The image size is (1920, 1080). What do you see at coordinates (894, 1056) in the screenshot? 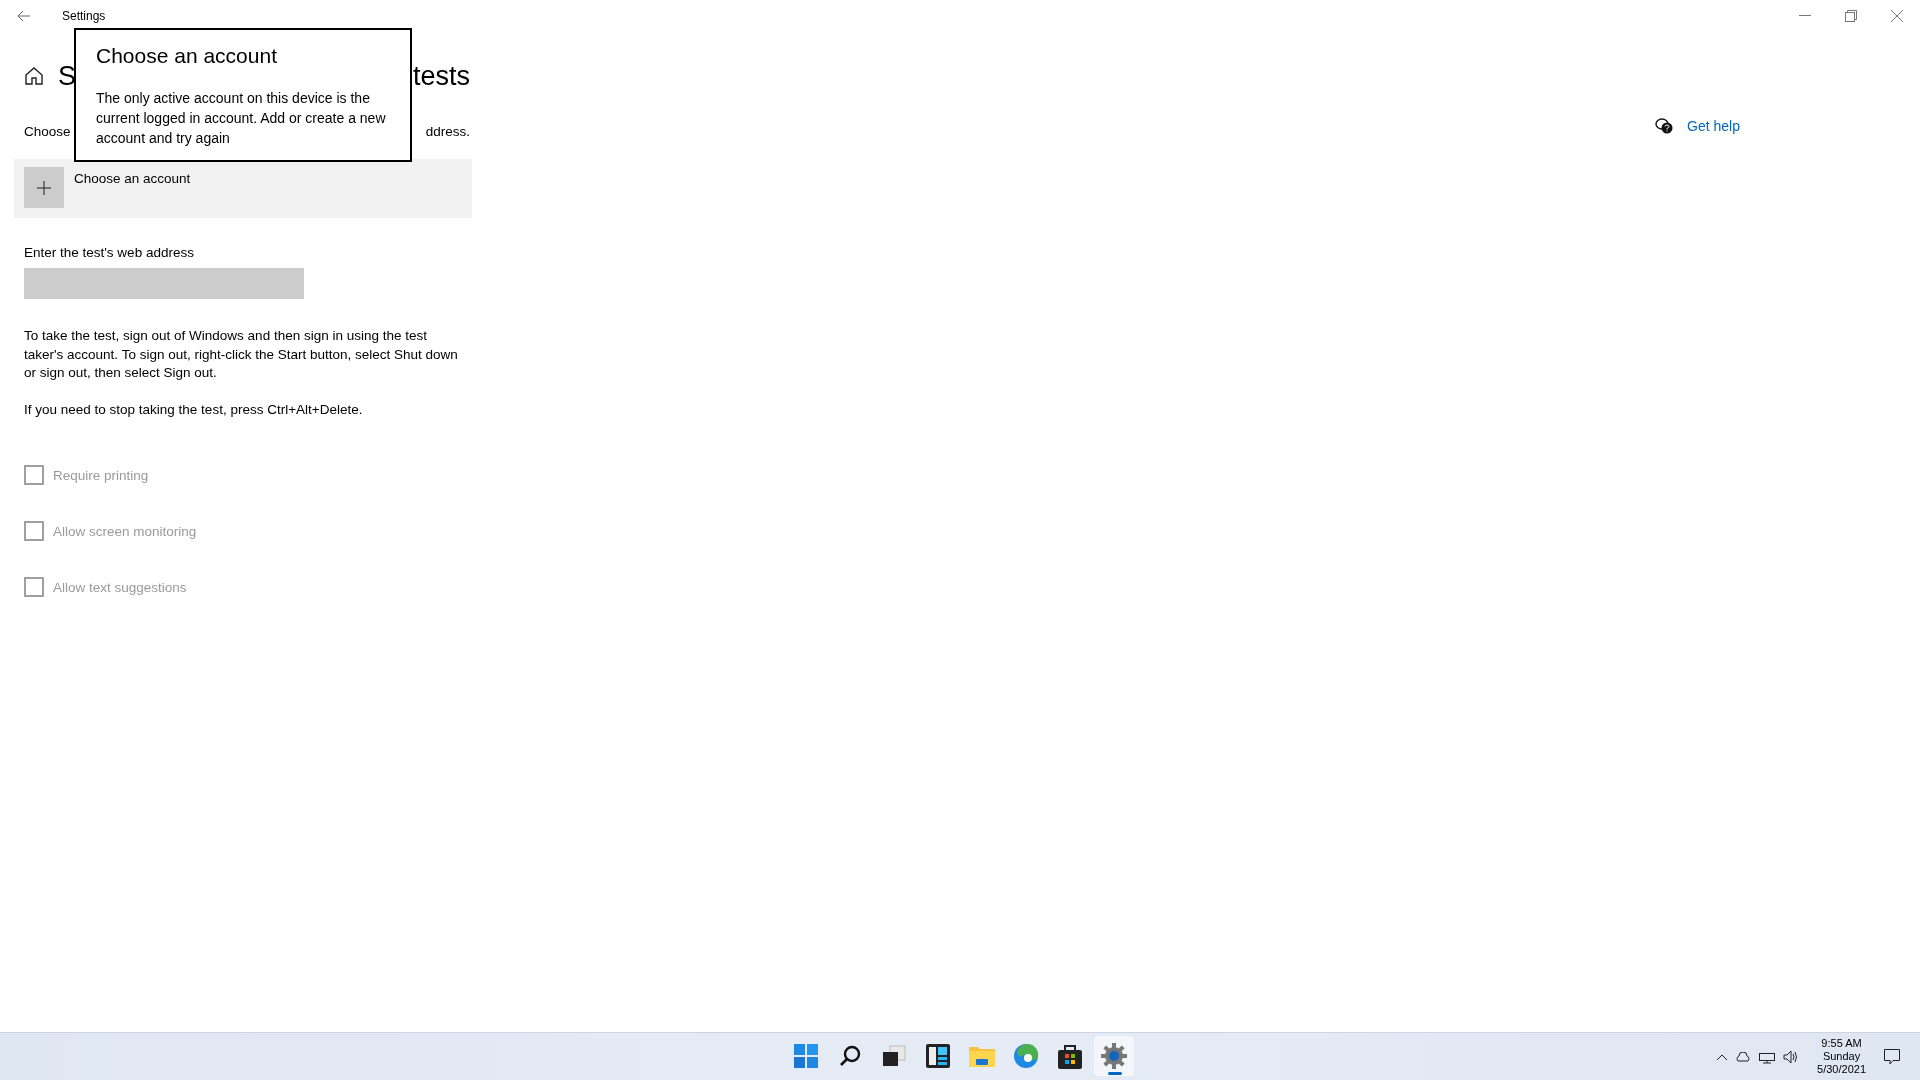
I see `task-view-icon` at bounding box center [894, 1056].